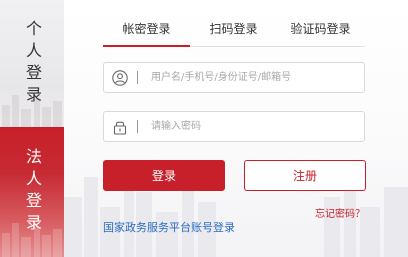 This screenshot has height=257, width=408. I want to click on personal-login-label: 个人登录, so click(32, 63).